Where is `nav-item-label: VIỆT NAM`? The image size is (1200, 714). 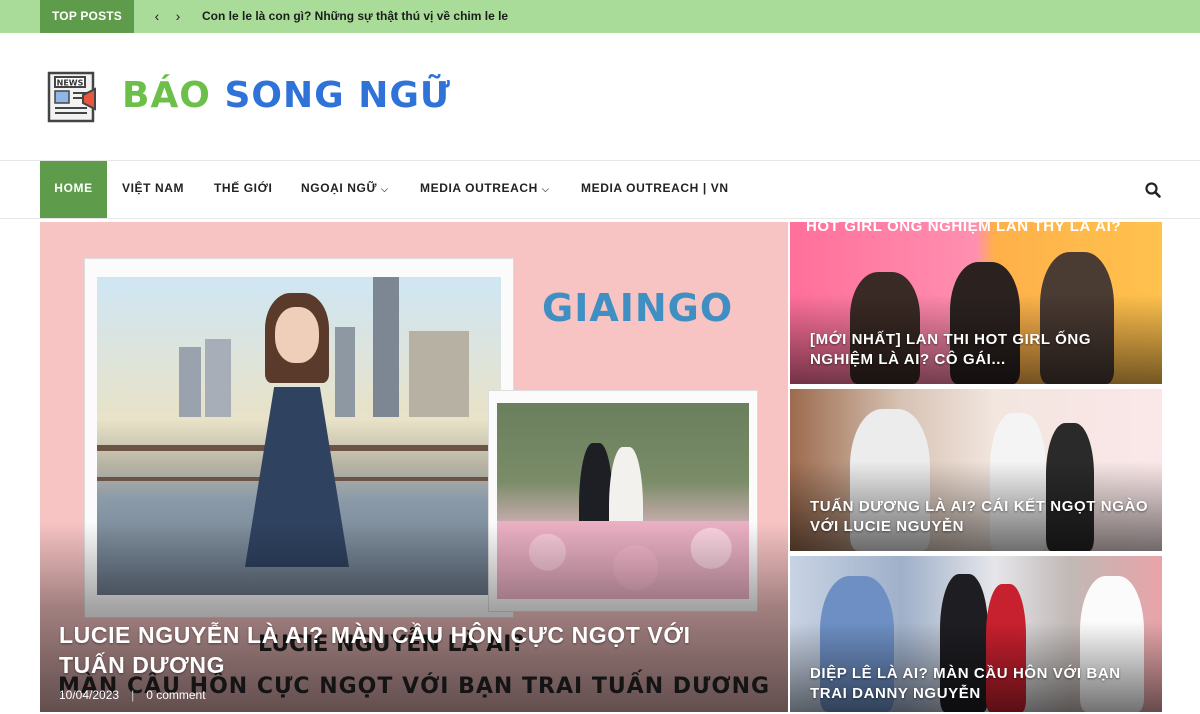 nav-item-label: VIỆT NAM is located at coordinates (153, 188).